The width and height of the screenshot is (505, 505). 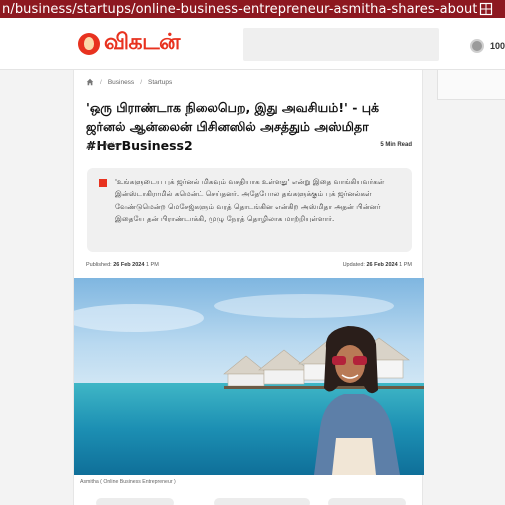 I want to click on points-value: 100, so click(x=497, y=46).